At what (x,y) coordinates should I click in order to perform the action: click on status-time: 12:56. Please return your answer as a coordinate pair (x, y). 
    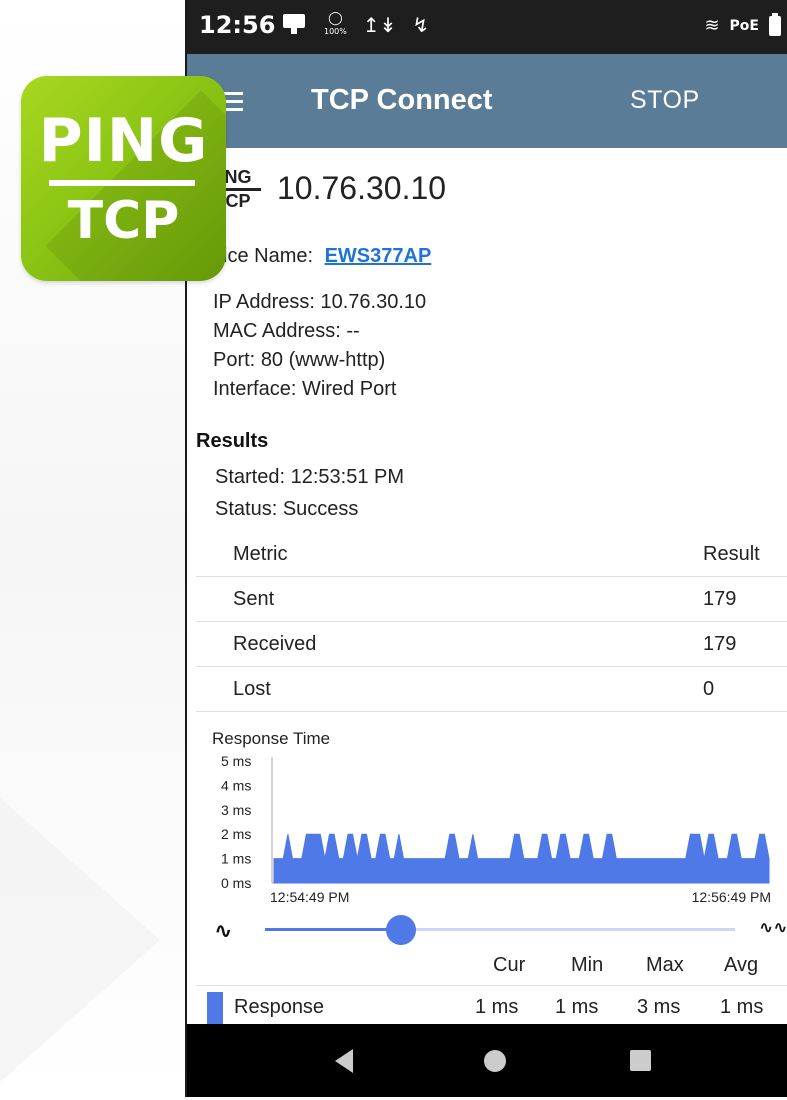
    Looking at the image, I should click on (237, 25).